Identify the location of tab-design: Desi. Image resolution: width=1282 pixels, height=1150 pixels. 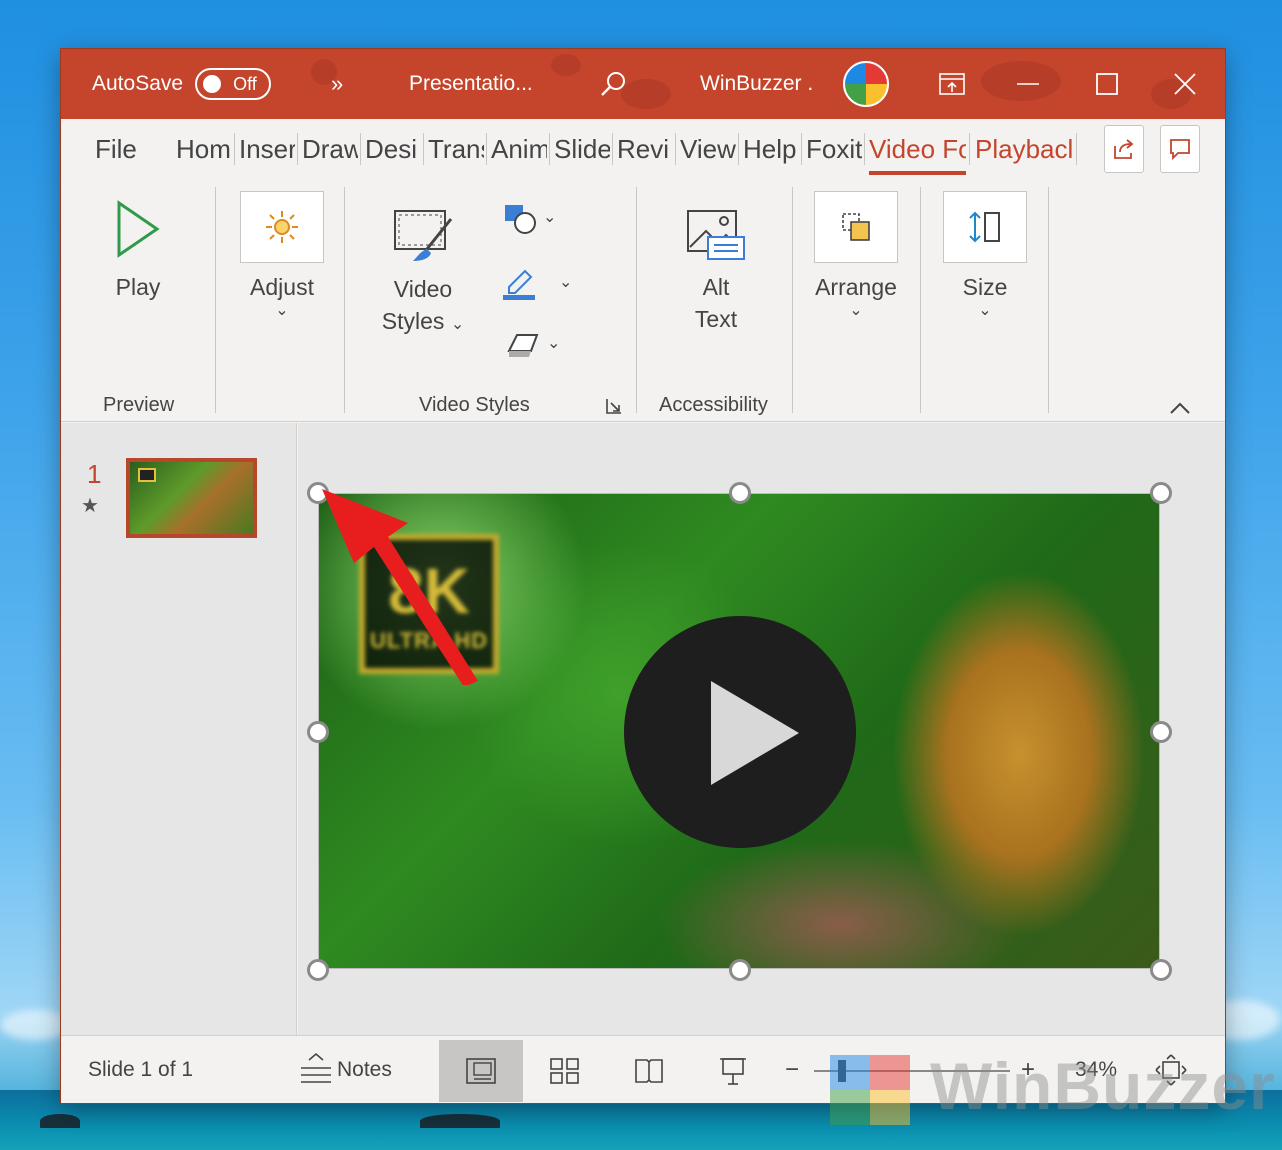
(393, 149).